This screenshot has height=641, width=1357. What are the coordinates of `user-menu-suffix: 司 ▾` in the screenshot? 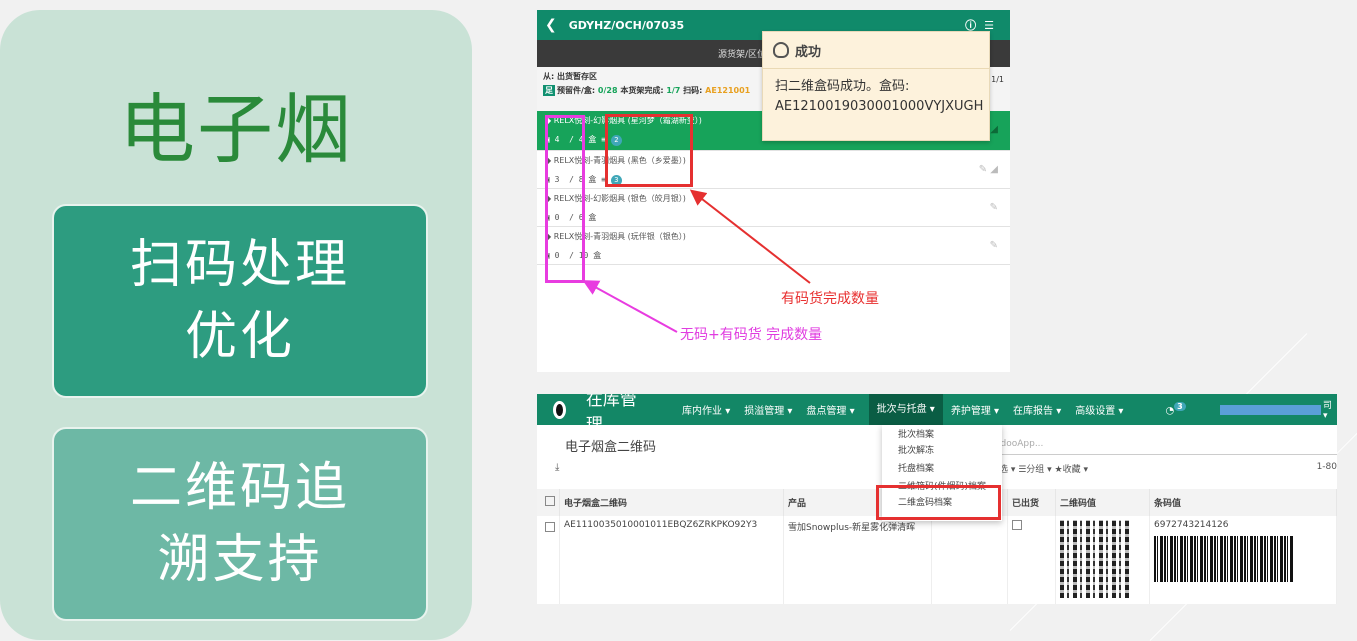 It's located at (1330, 409).